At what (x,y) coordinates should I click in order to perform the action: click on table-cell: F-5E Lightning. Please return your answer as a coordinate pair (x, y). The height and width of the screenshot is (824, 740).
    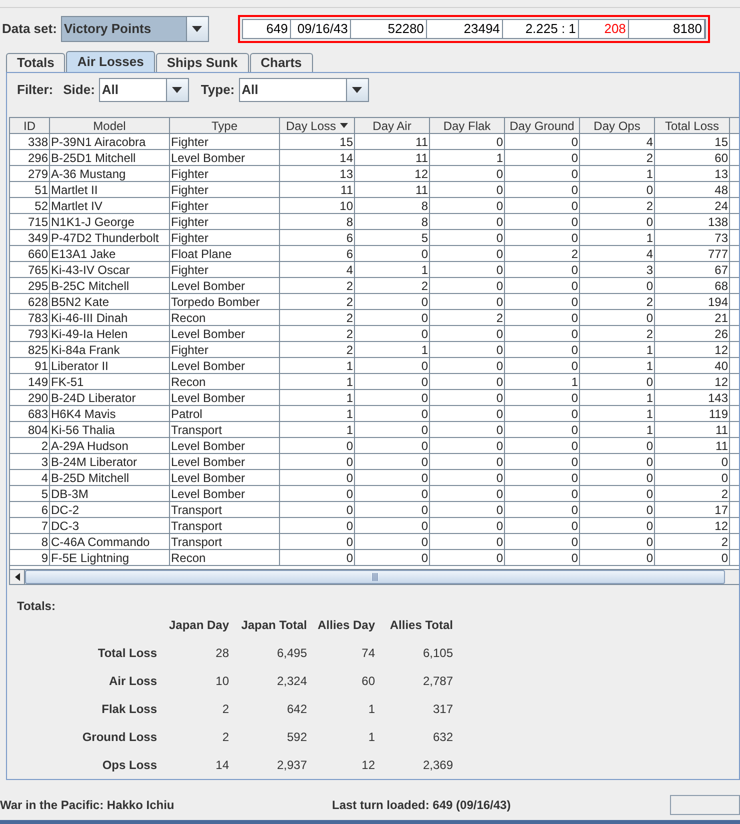
    Looking at the image, I should click on (110, 557).